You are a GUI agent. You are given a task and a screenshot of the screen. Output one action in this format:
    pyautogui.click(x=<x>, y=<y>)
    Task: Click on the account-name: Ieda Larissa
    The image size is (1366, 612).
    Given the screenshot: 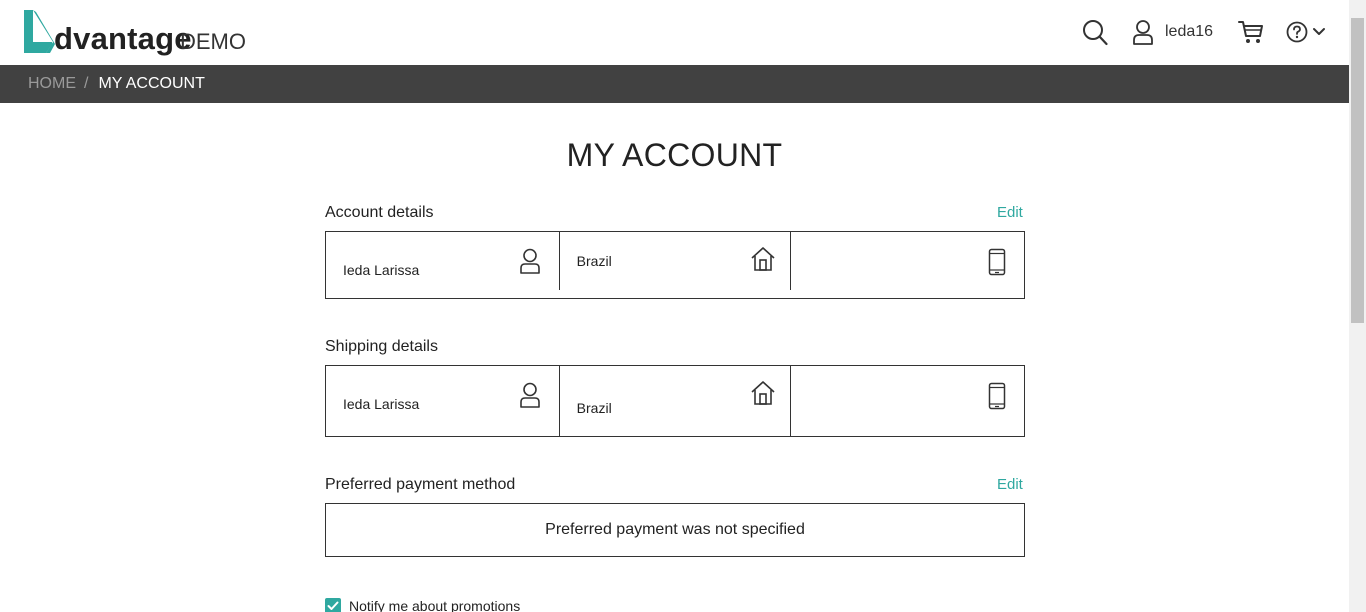 What is the action you would take?
    pyautogui.click(x=381, y=270)
    